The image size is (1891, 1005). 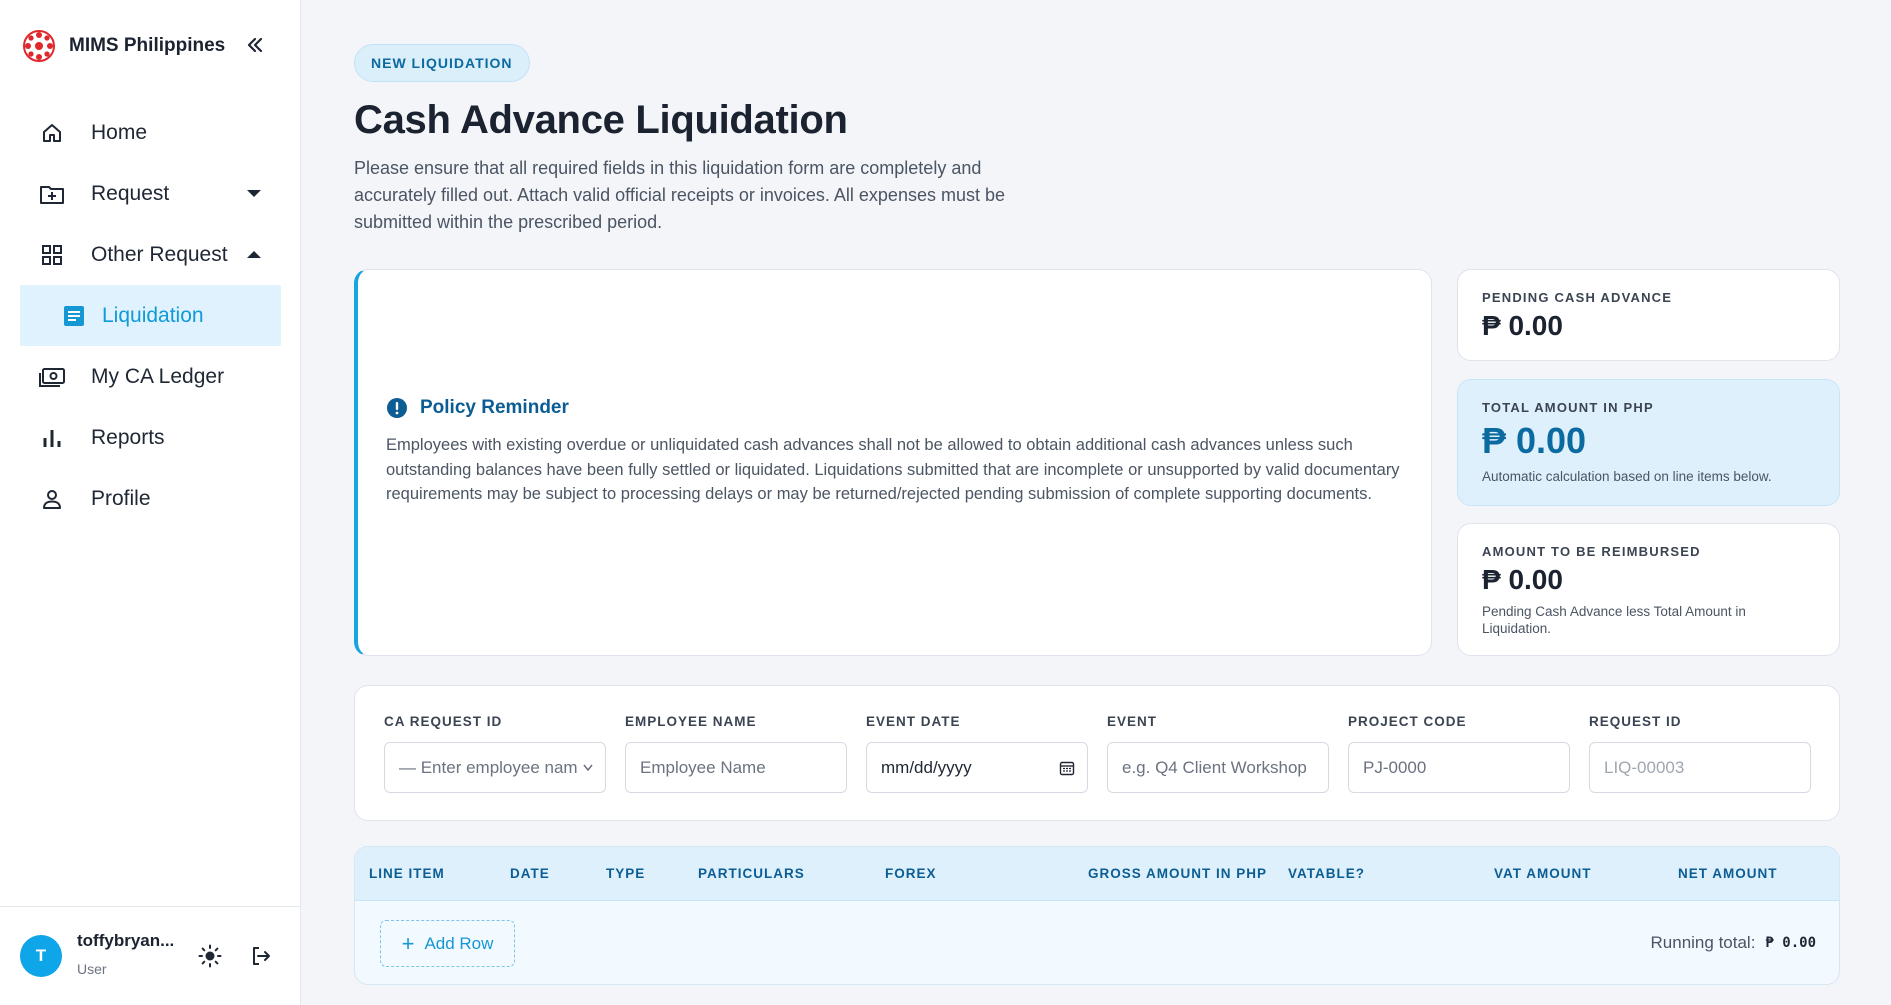 I want to click on column-header: FOREX, so click(x=911, y=873).